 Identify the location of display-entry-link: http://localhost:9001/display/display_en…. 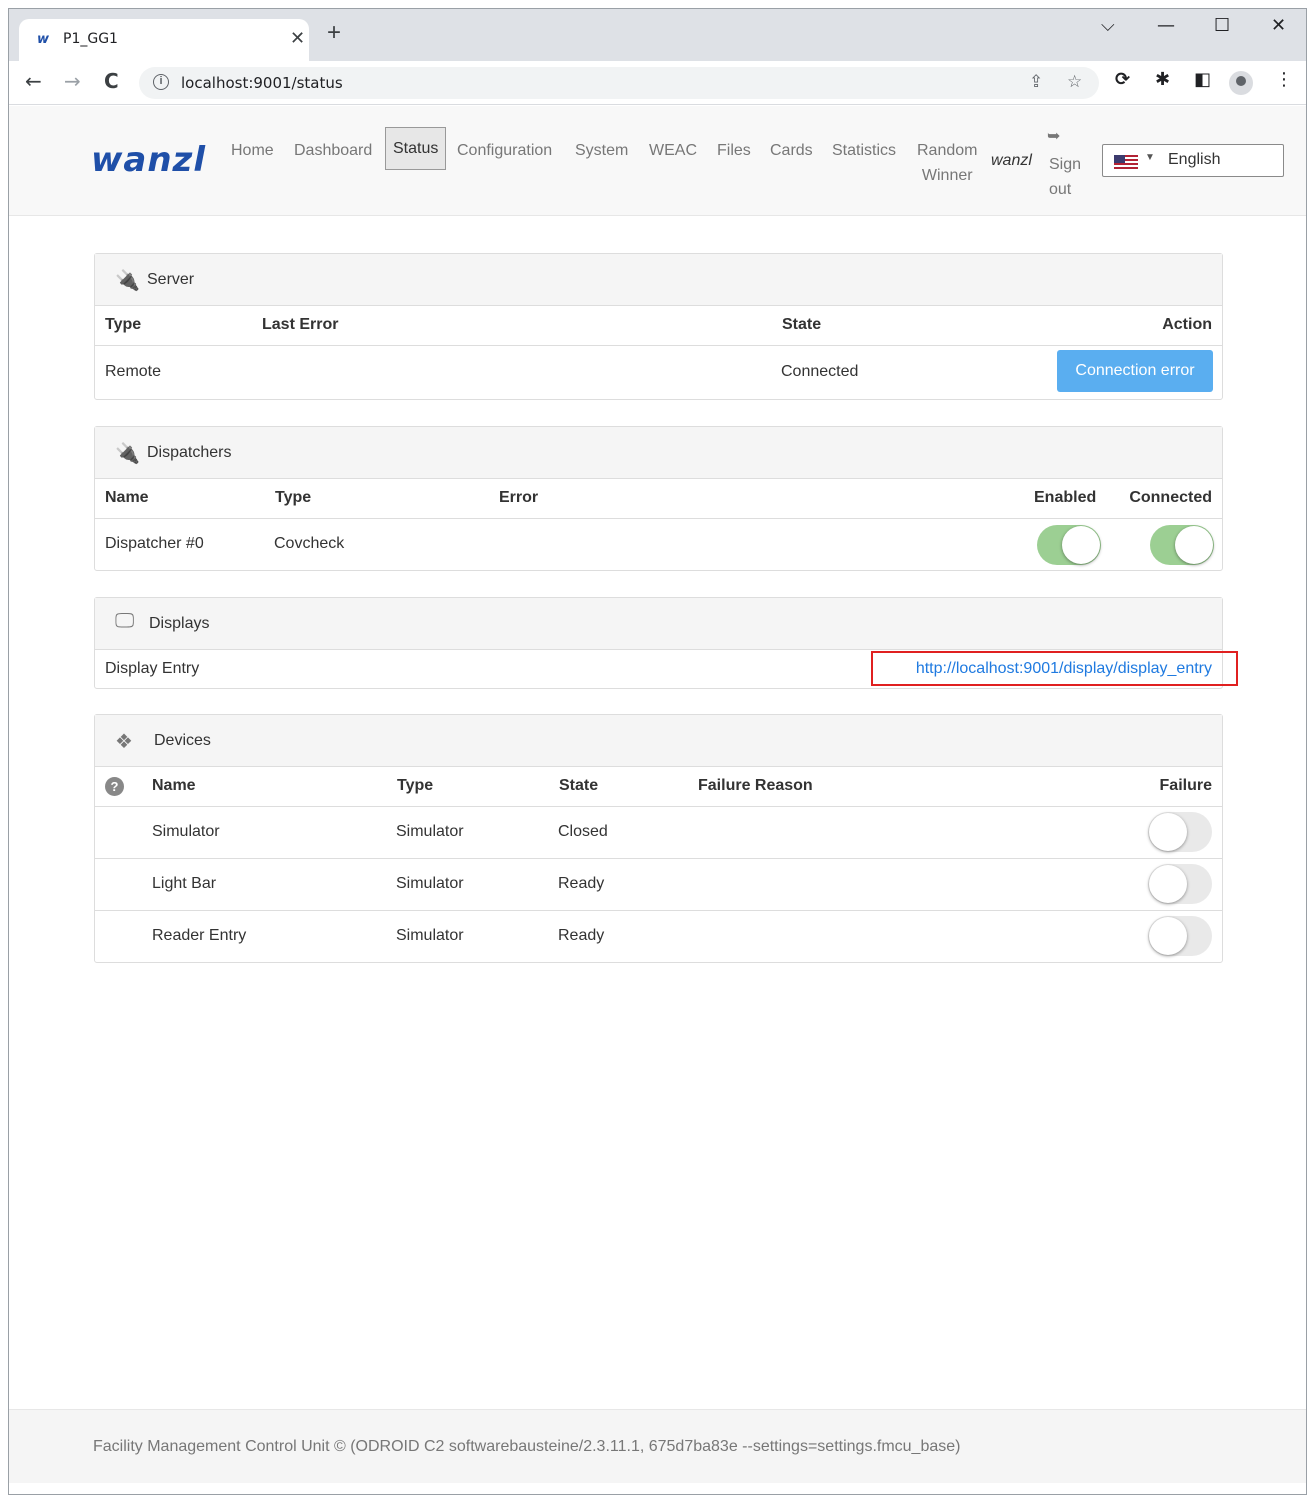
(1064, 669).